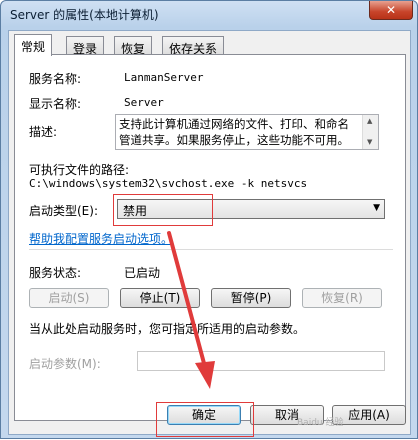 This screenshot has width=418, height=440. What do you see at coordinates (79, 170) in the screenshot?
I see `exe-path-label: 可执行文件的路径:` at bounding box center [79, 170].